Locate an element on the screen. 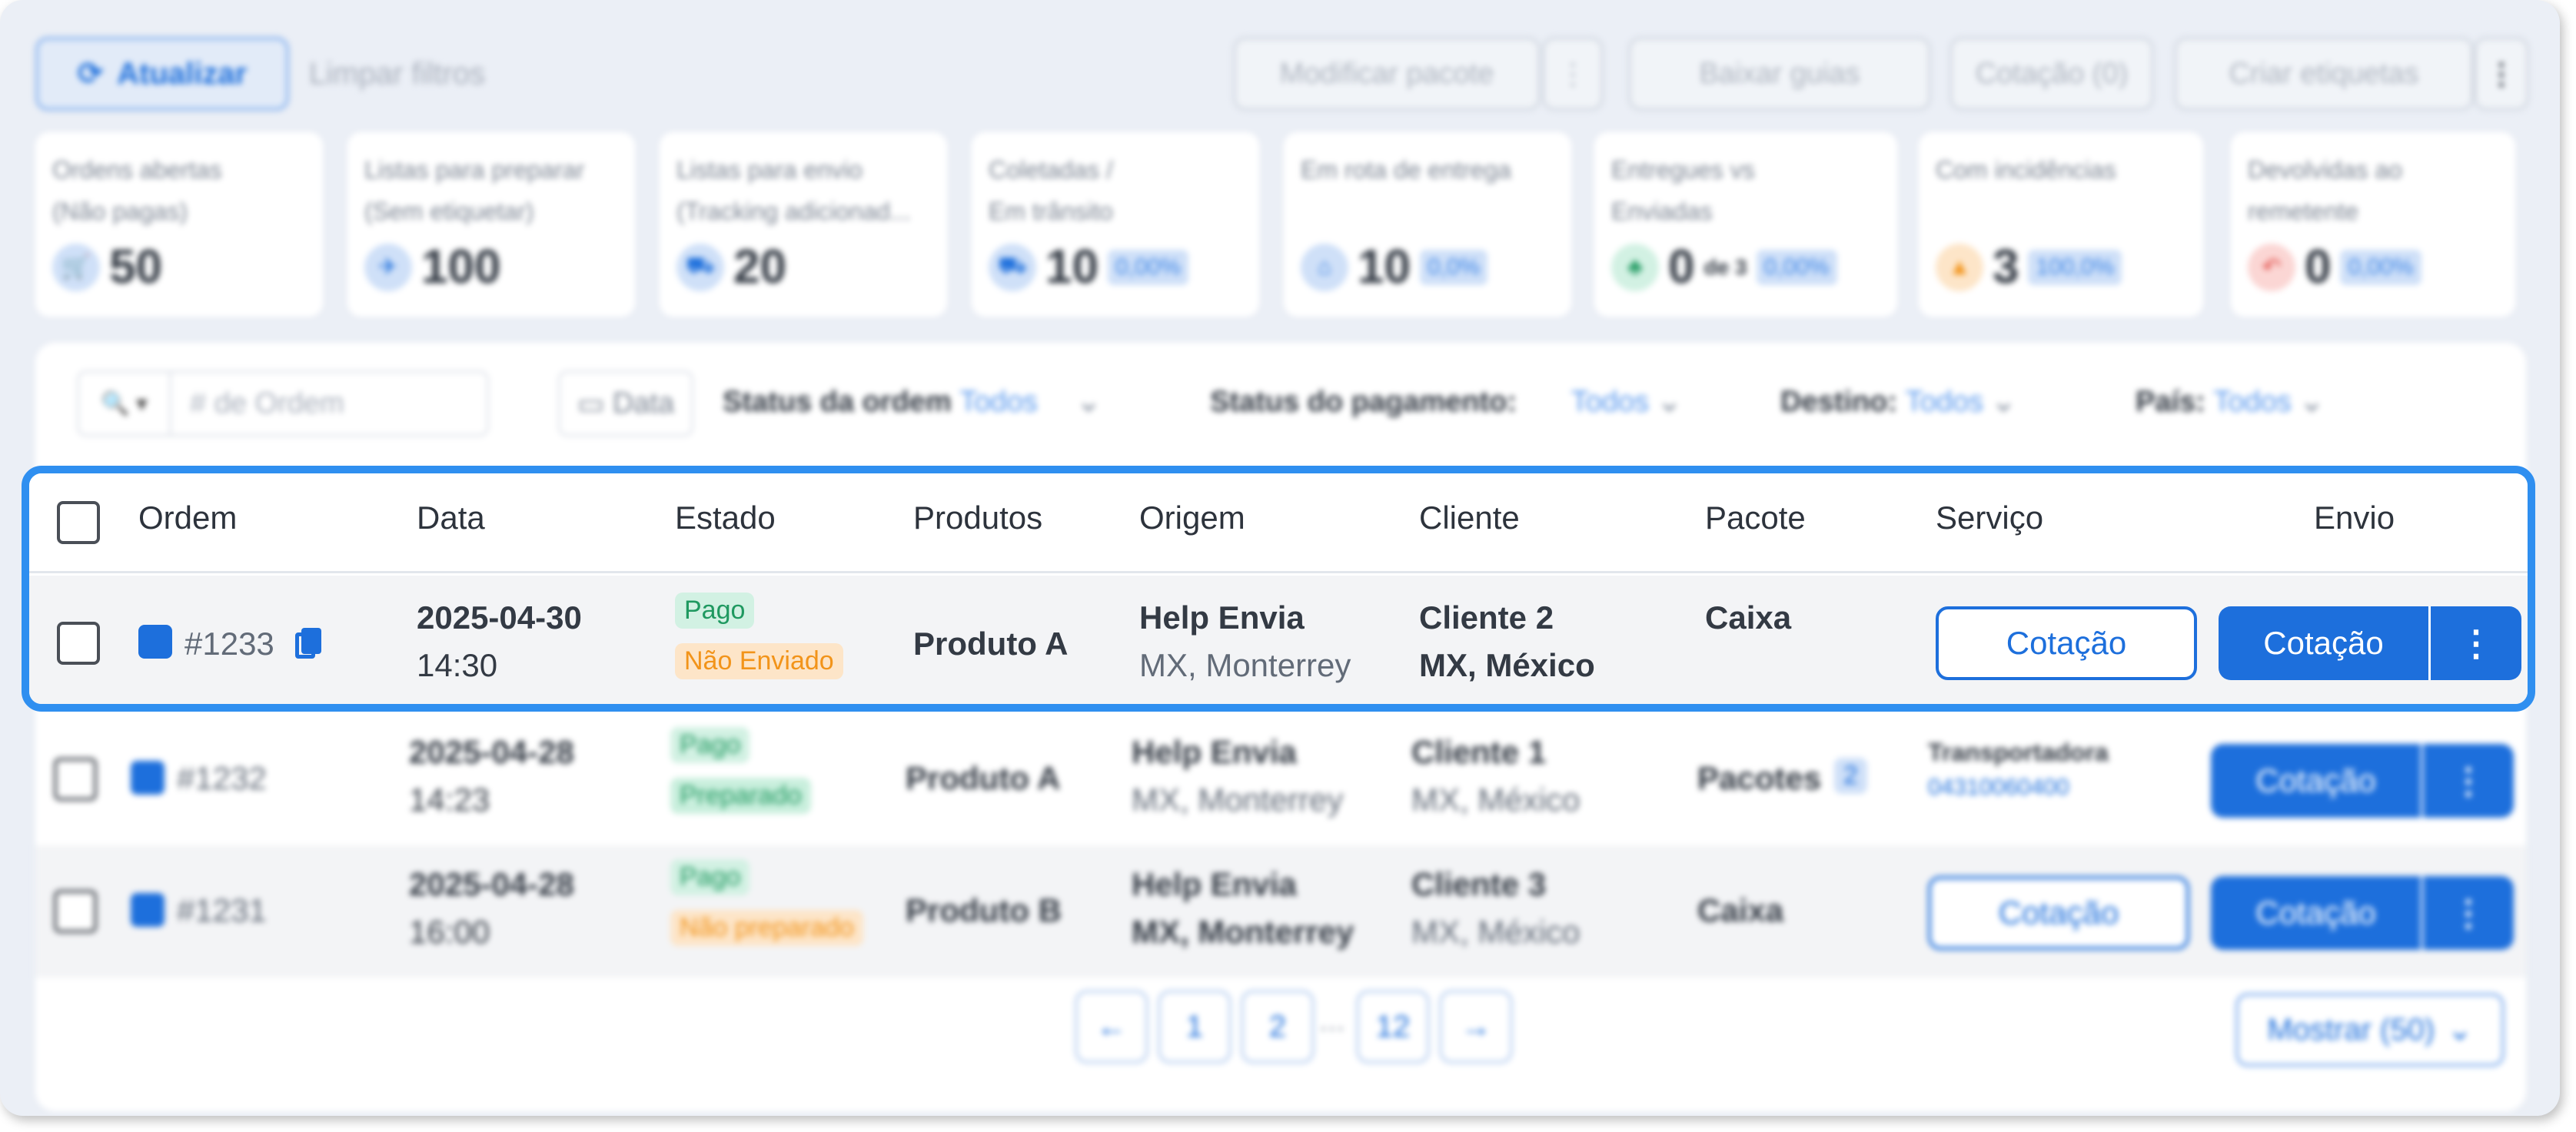  order-number: #1231 is located at coordinates (222, 910).